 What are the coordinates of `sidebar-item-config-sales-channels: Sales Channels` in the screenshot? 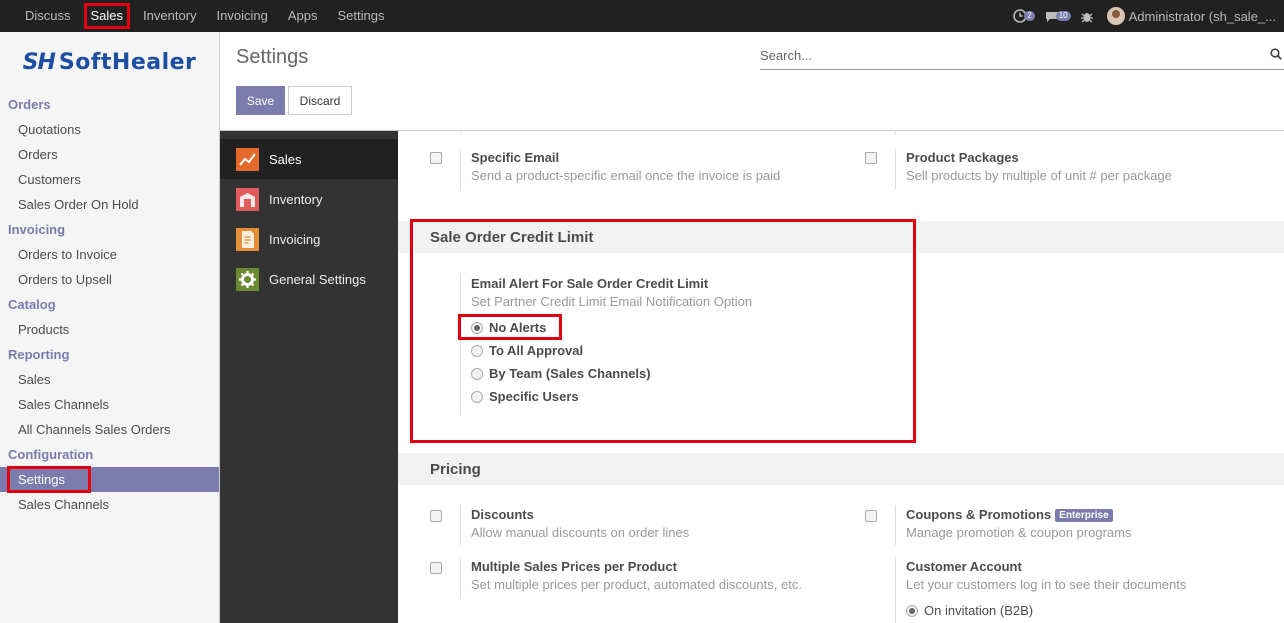 It's located at (109, 504).